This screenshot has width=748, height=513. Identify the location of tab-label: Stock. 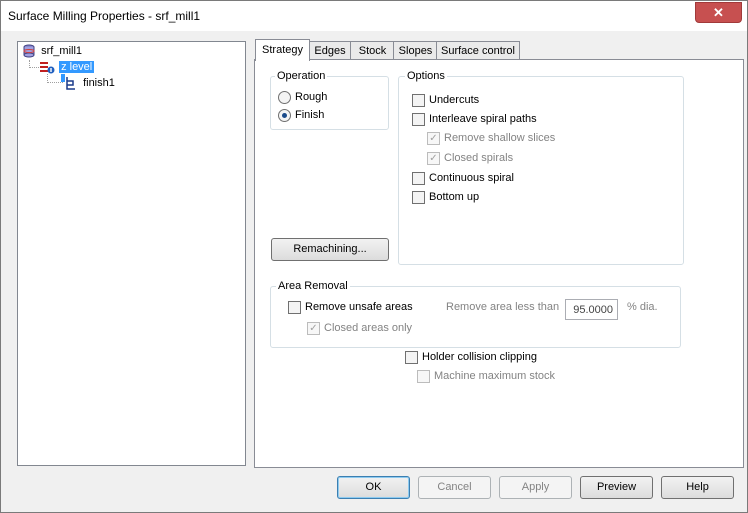
(372, 51).